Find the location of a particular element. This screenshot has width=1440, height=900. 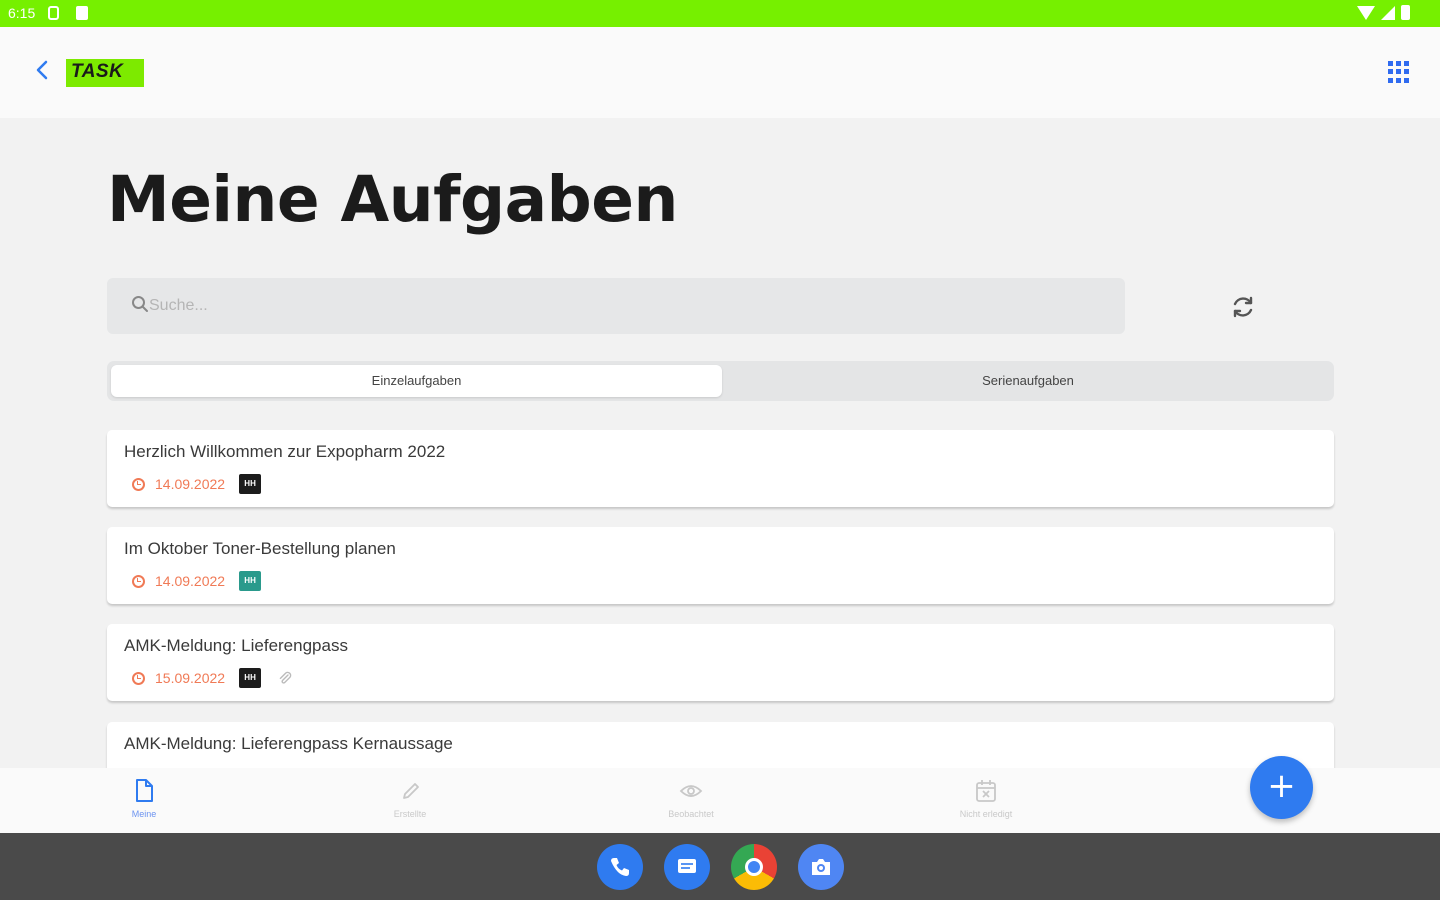

chevron-left-icon is located at coordinates (43, 70).